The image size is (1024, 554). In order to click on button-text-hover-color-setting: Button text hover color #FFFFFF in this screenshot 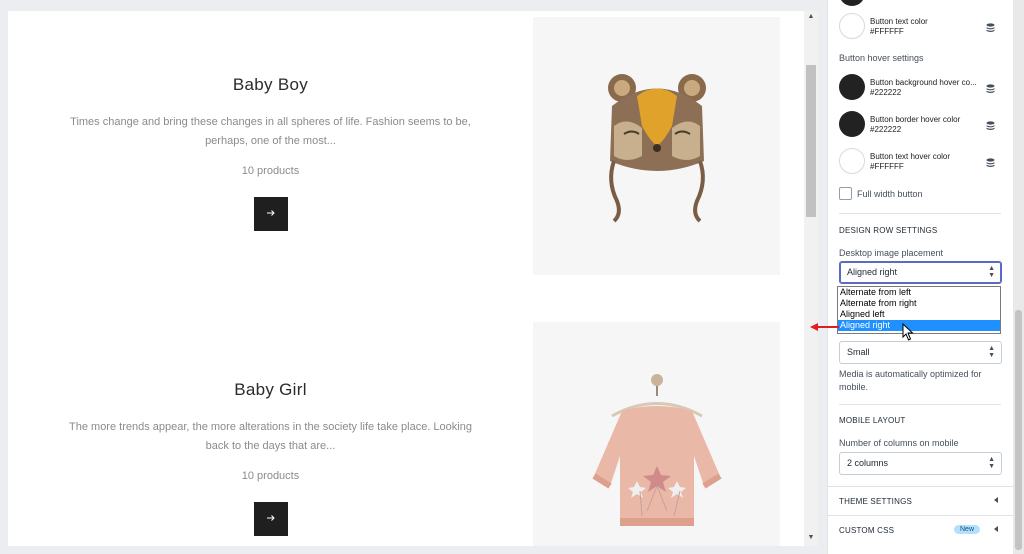, I will do `click(923, 163)`.